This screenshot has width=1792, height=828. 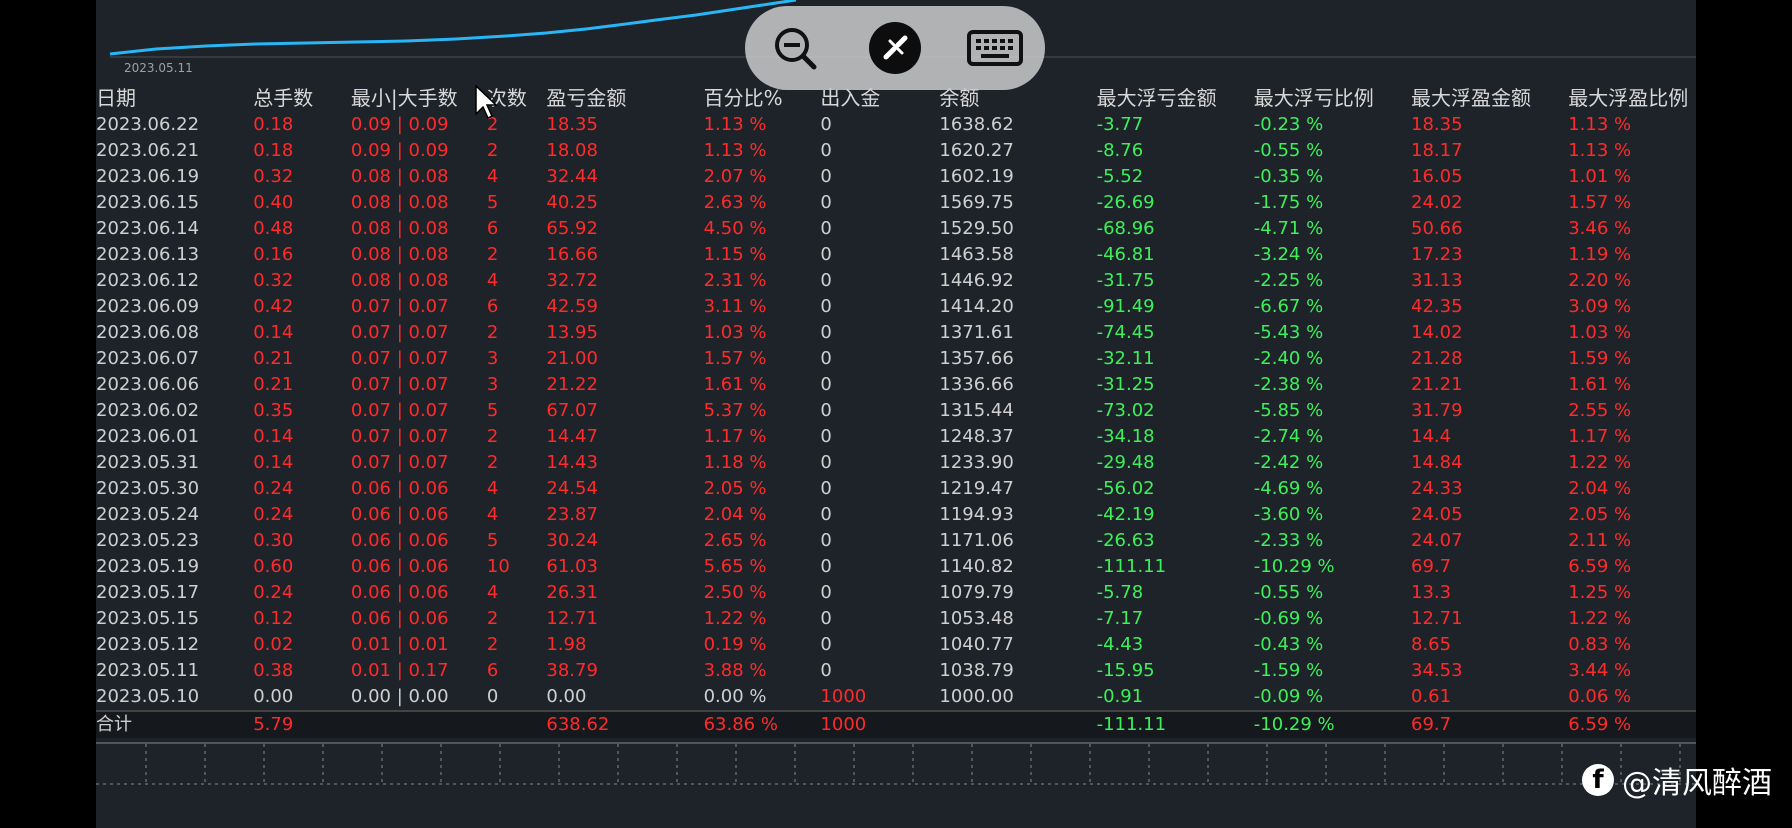 What do you see at coordinates (572, 540) in the screenshot?
I see `table-cell: 30.24` at bounding box center [572, 540].